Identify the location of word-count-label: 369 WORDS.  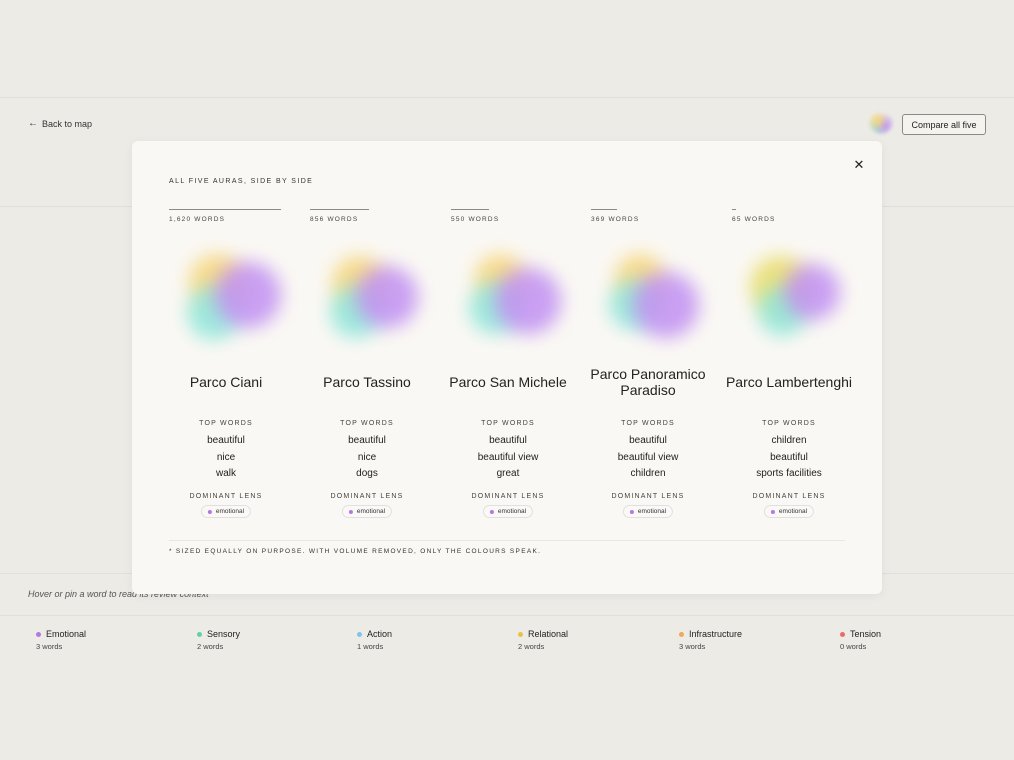
(615, 219).